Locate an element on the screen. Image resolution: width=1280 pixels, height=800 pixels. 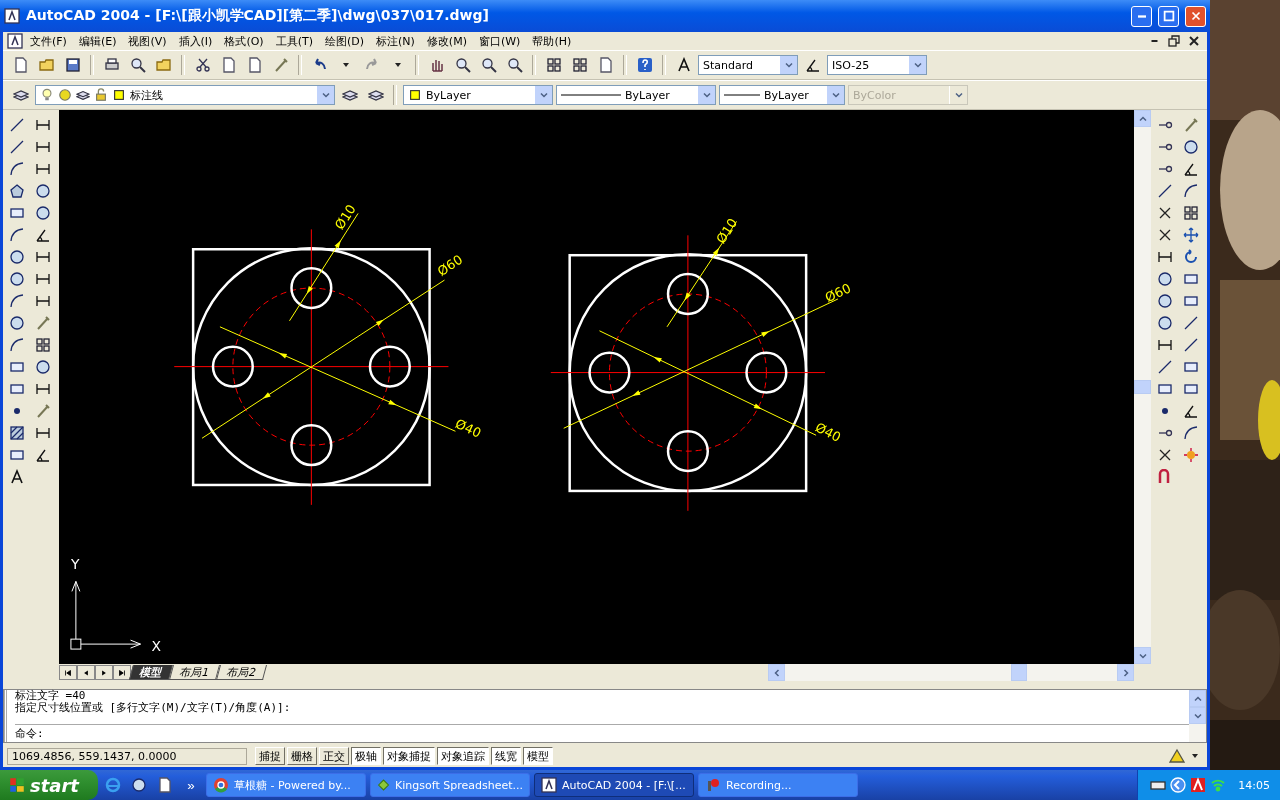
menu-item: 文件(F) is located at coordinates (48, 41).